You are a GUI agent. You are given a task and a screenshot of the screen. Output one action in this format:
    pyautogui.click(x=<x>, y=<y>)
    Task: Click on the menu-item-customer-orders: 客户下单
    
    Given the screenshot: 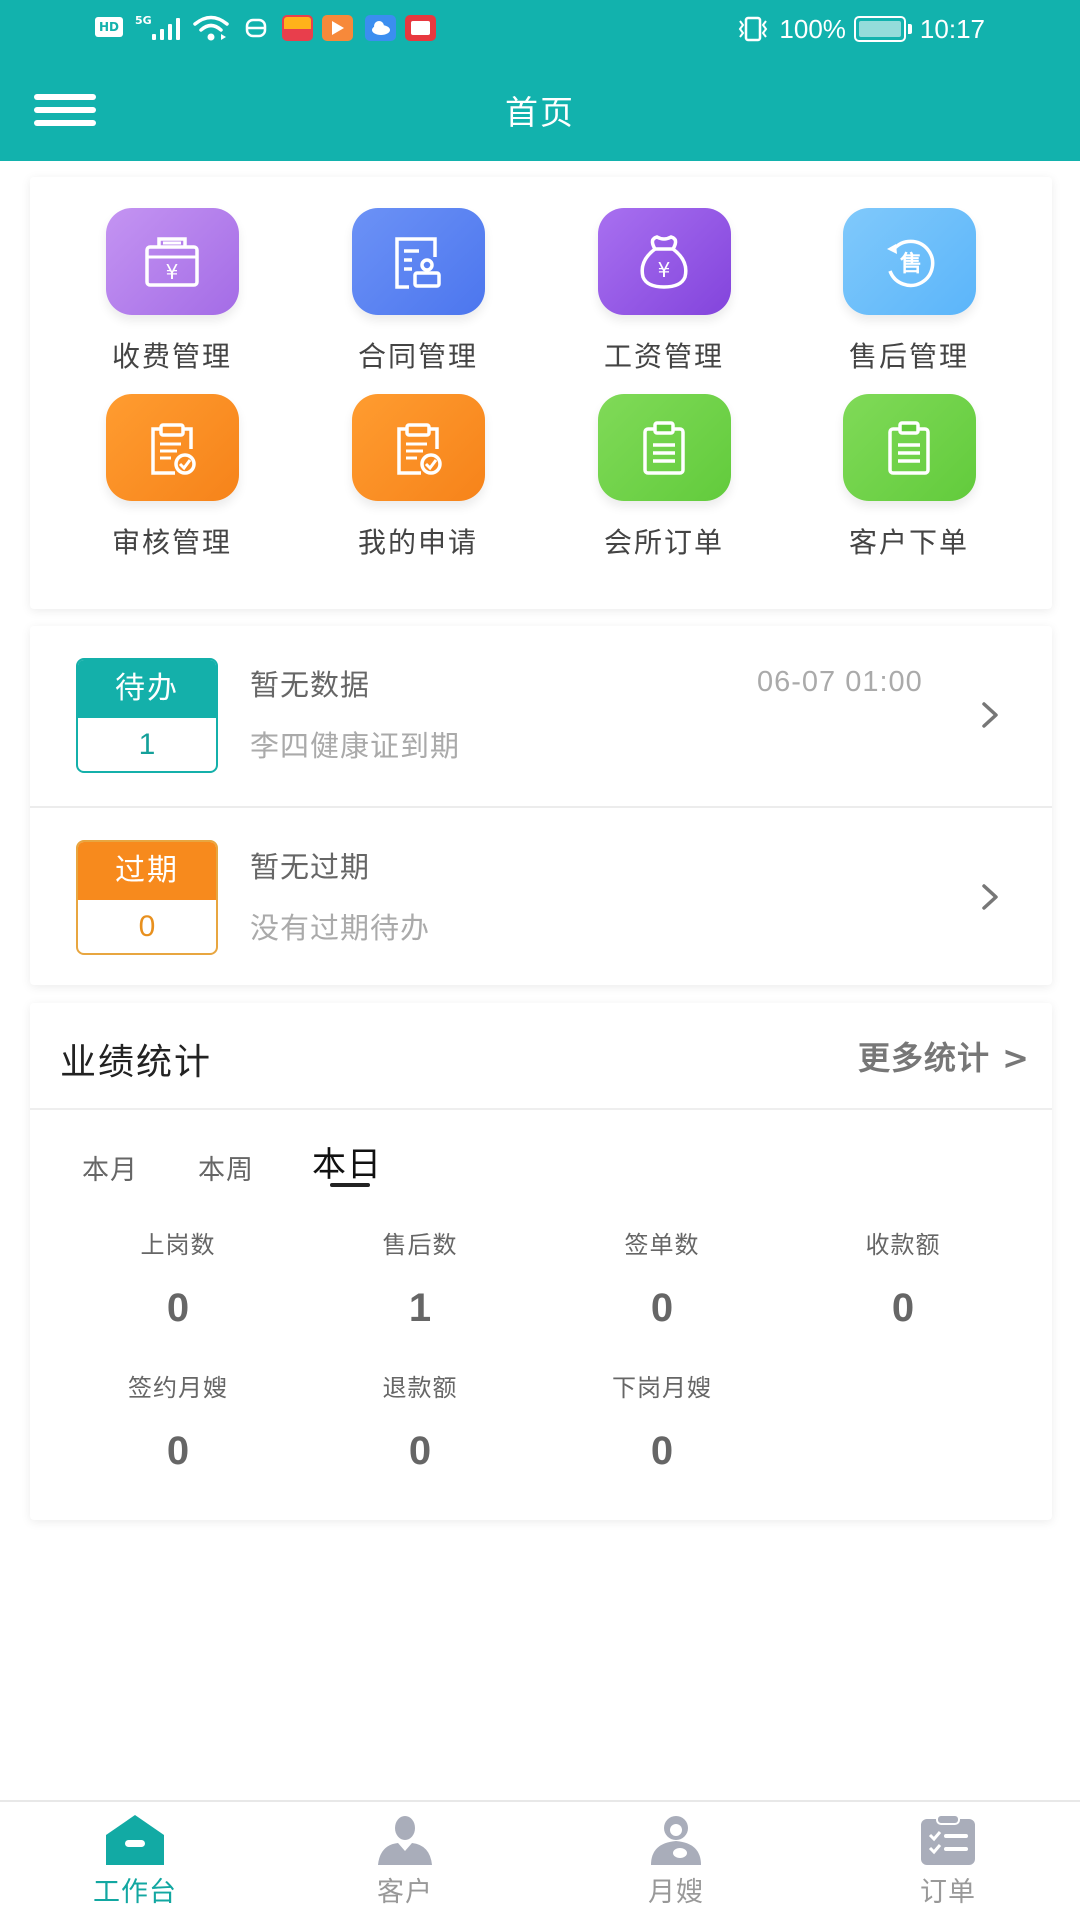 What is the action you would take?
    pyautogui.click(x=909, y=477)
    